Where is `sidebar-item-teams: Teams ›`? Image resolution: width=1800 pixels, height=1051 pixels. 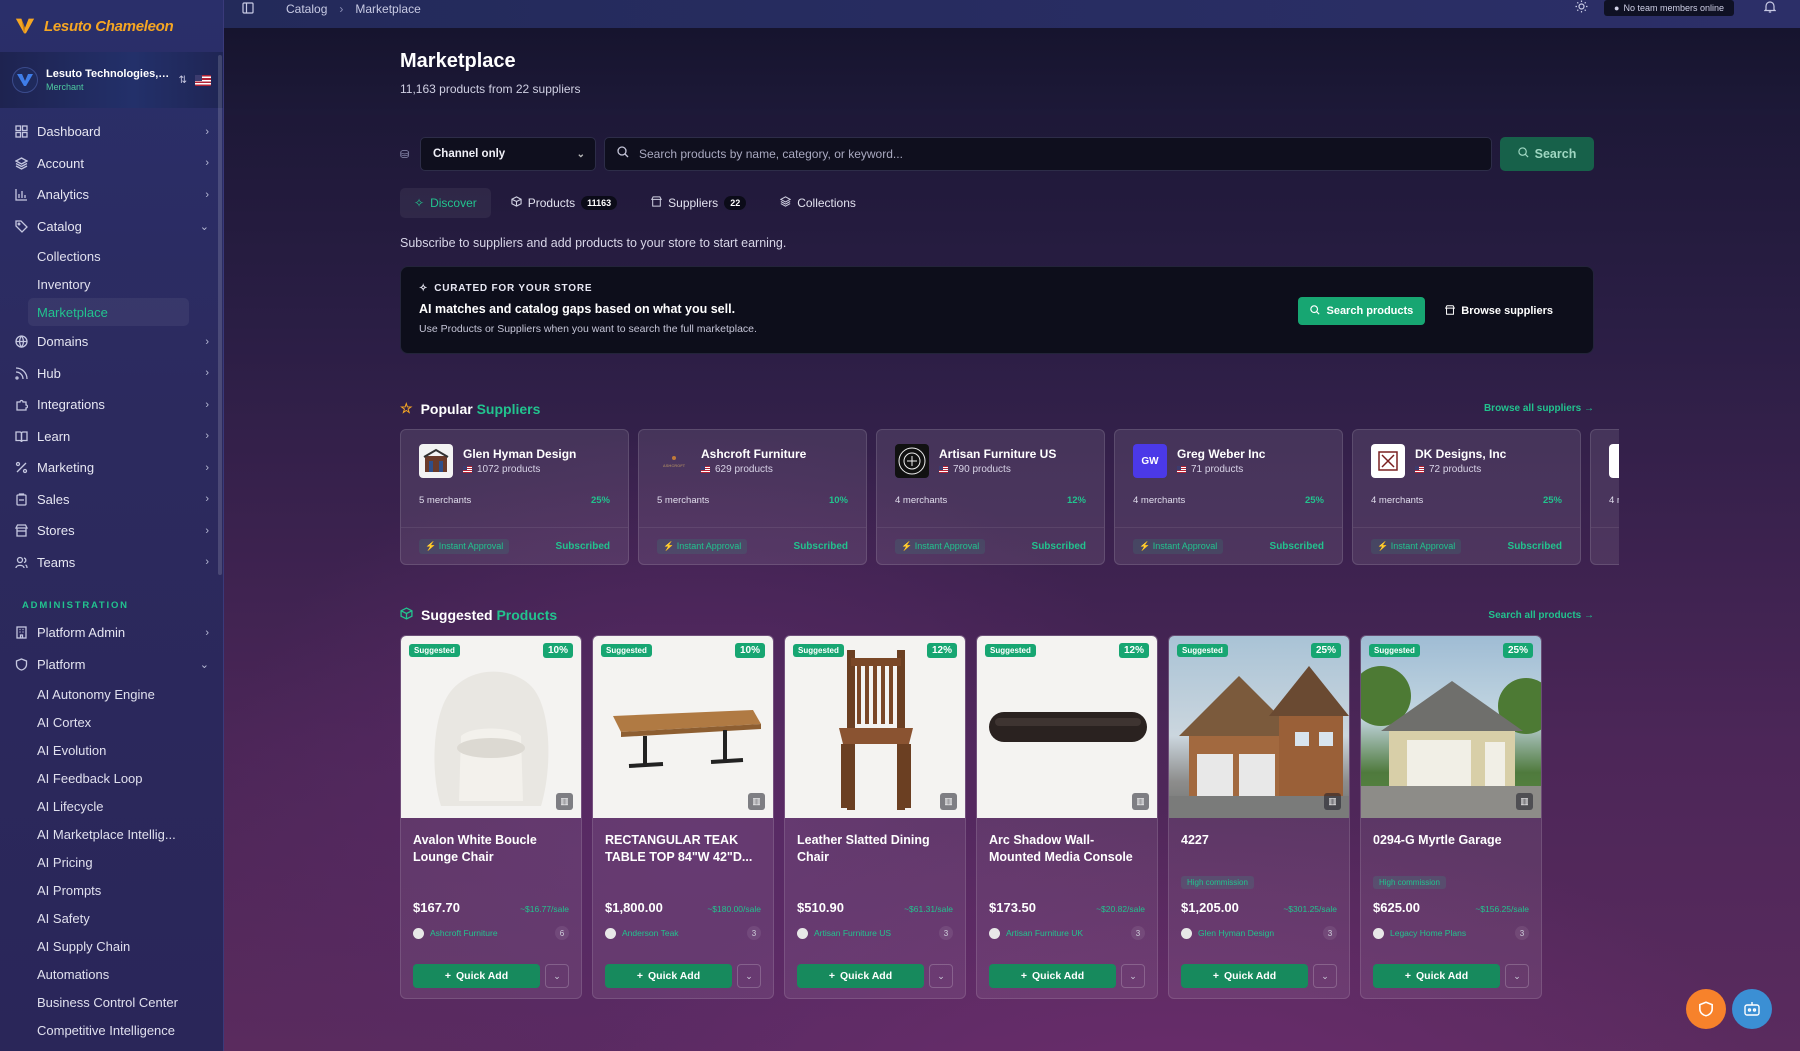 sidebar-item-teams: Teams › is located at coordinates (111, 563).